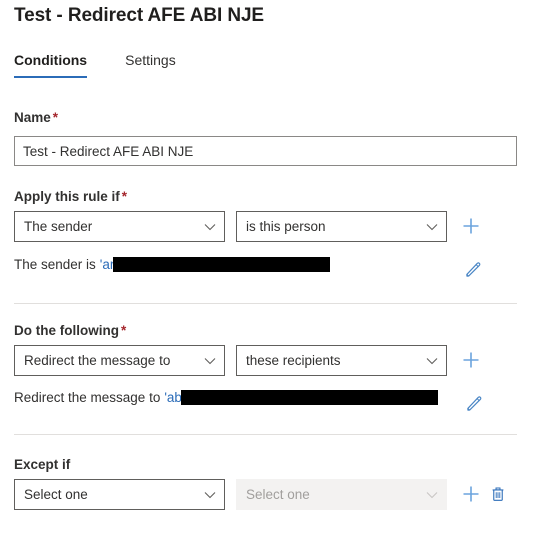 The image size is (541, 549). I want to click on condition-operator-value: is this person, so click(286, 226).